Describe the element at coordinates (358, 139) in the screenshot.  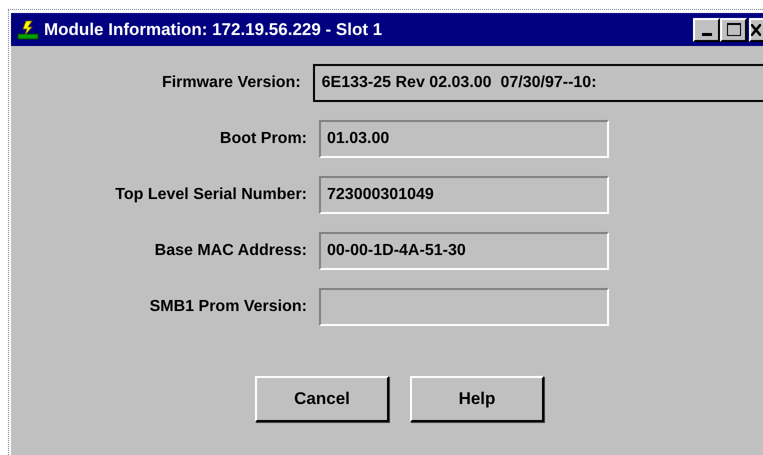
I see `field-value: 01.03.00` at that location.